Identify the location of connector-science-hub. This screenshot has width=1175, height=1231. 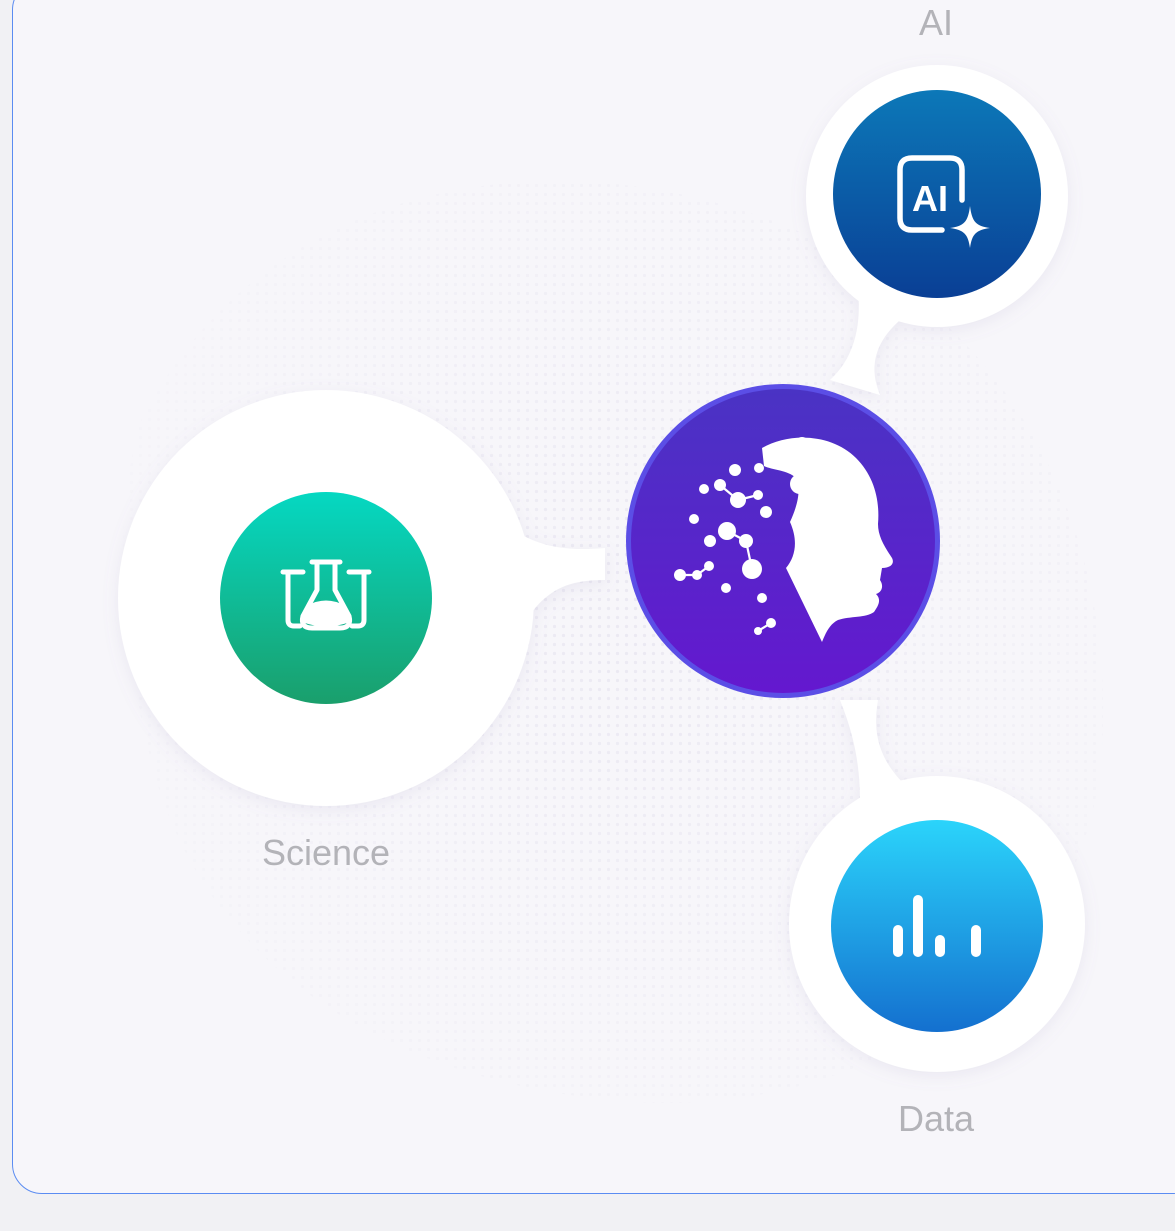
(552, 580).